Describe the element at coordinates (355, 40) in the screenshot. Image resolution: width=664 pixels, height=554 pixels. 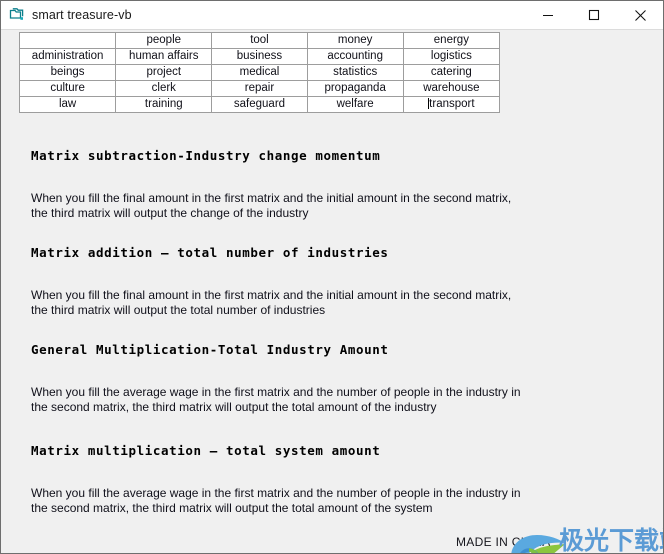
I see `grid-cell: money` at that location.